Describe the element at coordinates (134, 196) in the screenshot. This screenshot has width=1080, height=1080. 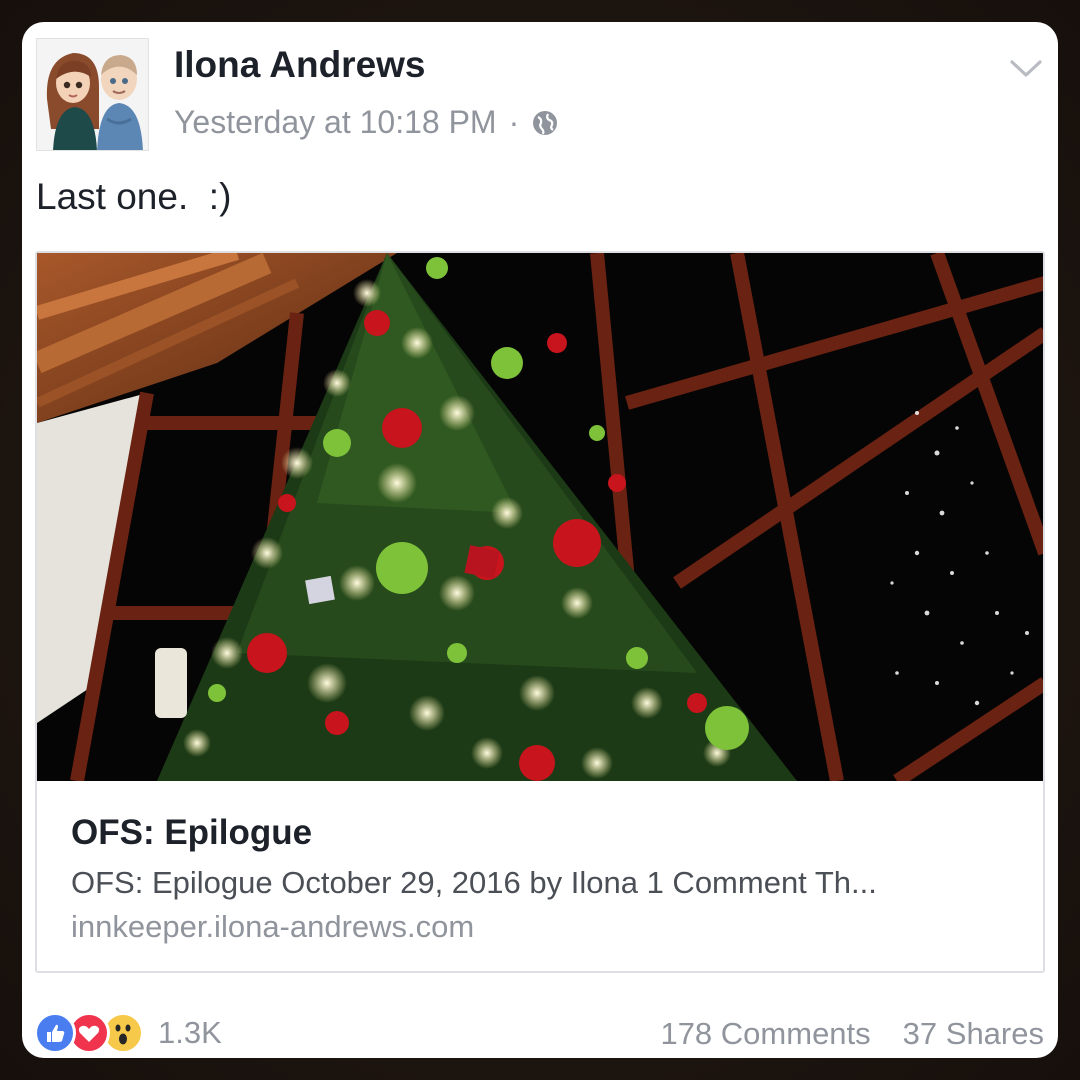
I see `post-text: Last one. :)` at that location.